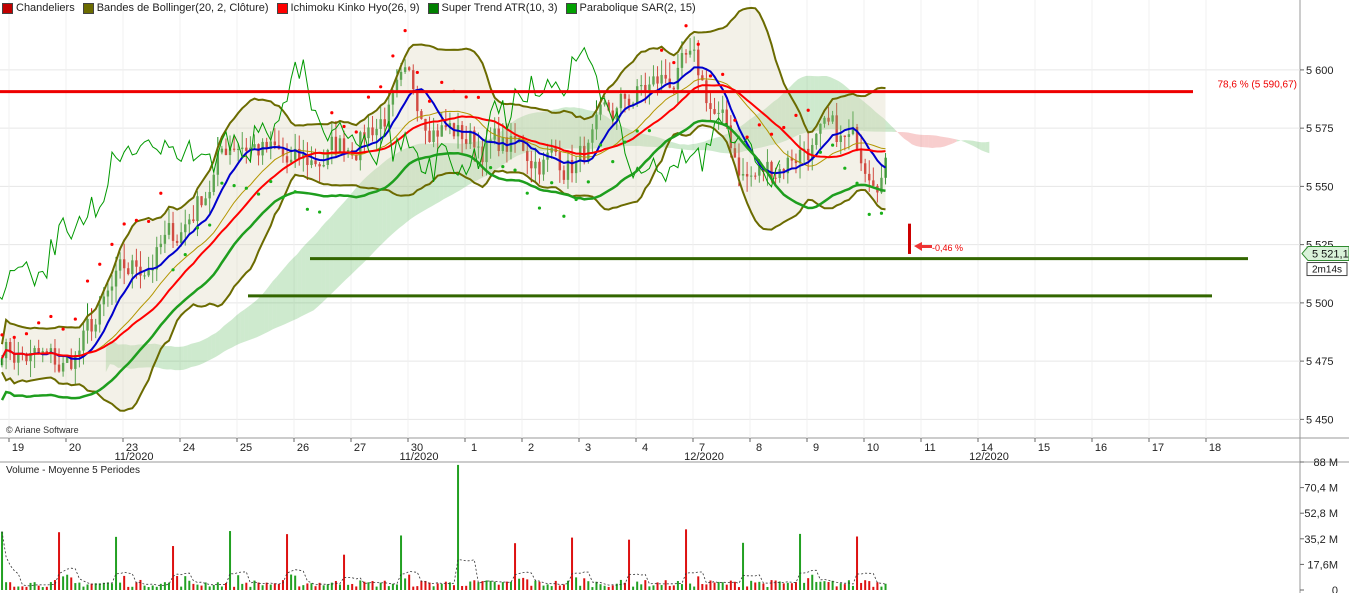 The height and width of the screenshot is (593, 1349). Describe the element at coordinates (175, 8) in the screenshot. I see `legend-item: Bandes de Bollinger(20, 2, Clôture)` at that location.